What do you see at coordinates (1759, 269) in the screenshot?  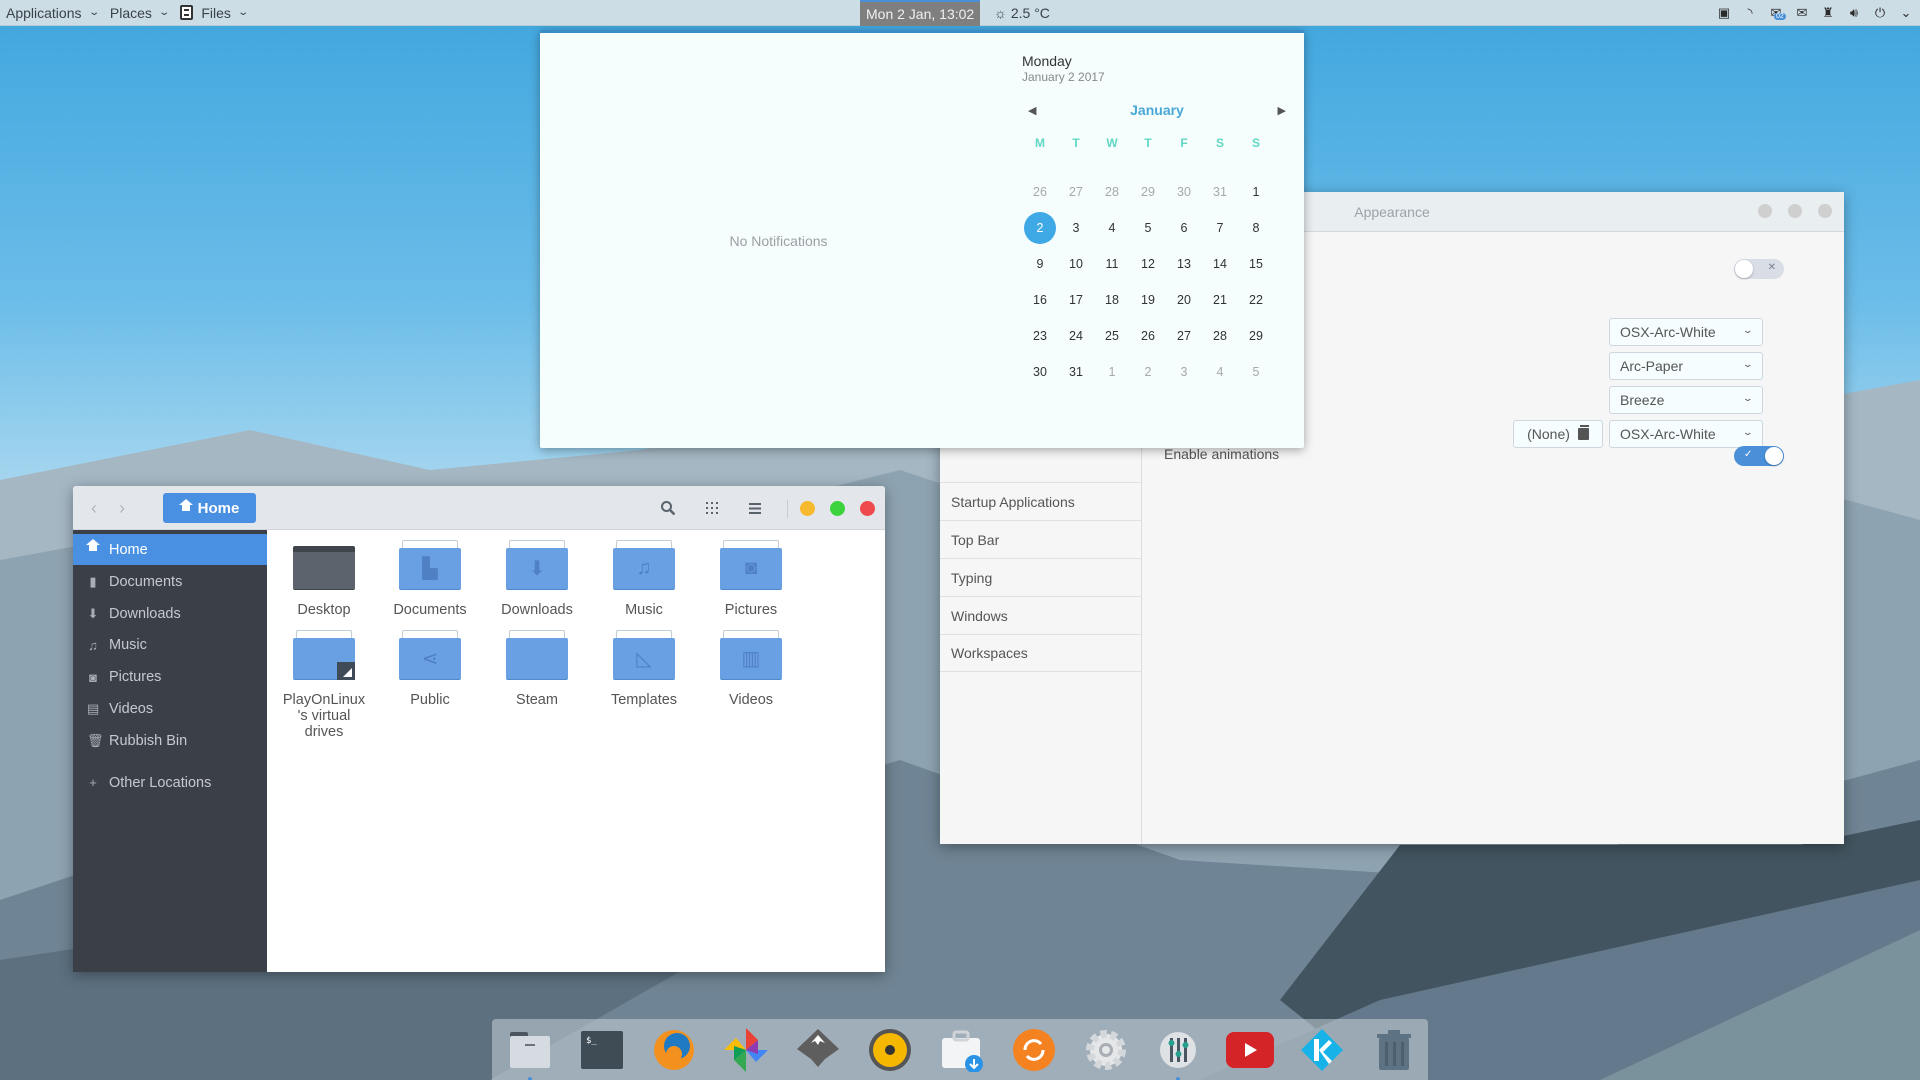 I see `dark-theme-toggle: ✕` at bounding box center [1759, 269].